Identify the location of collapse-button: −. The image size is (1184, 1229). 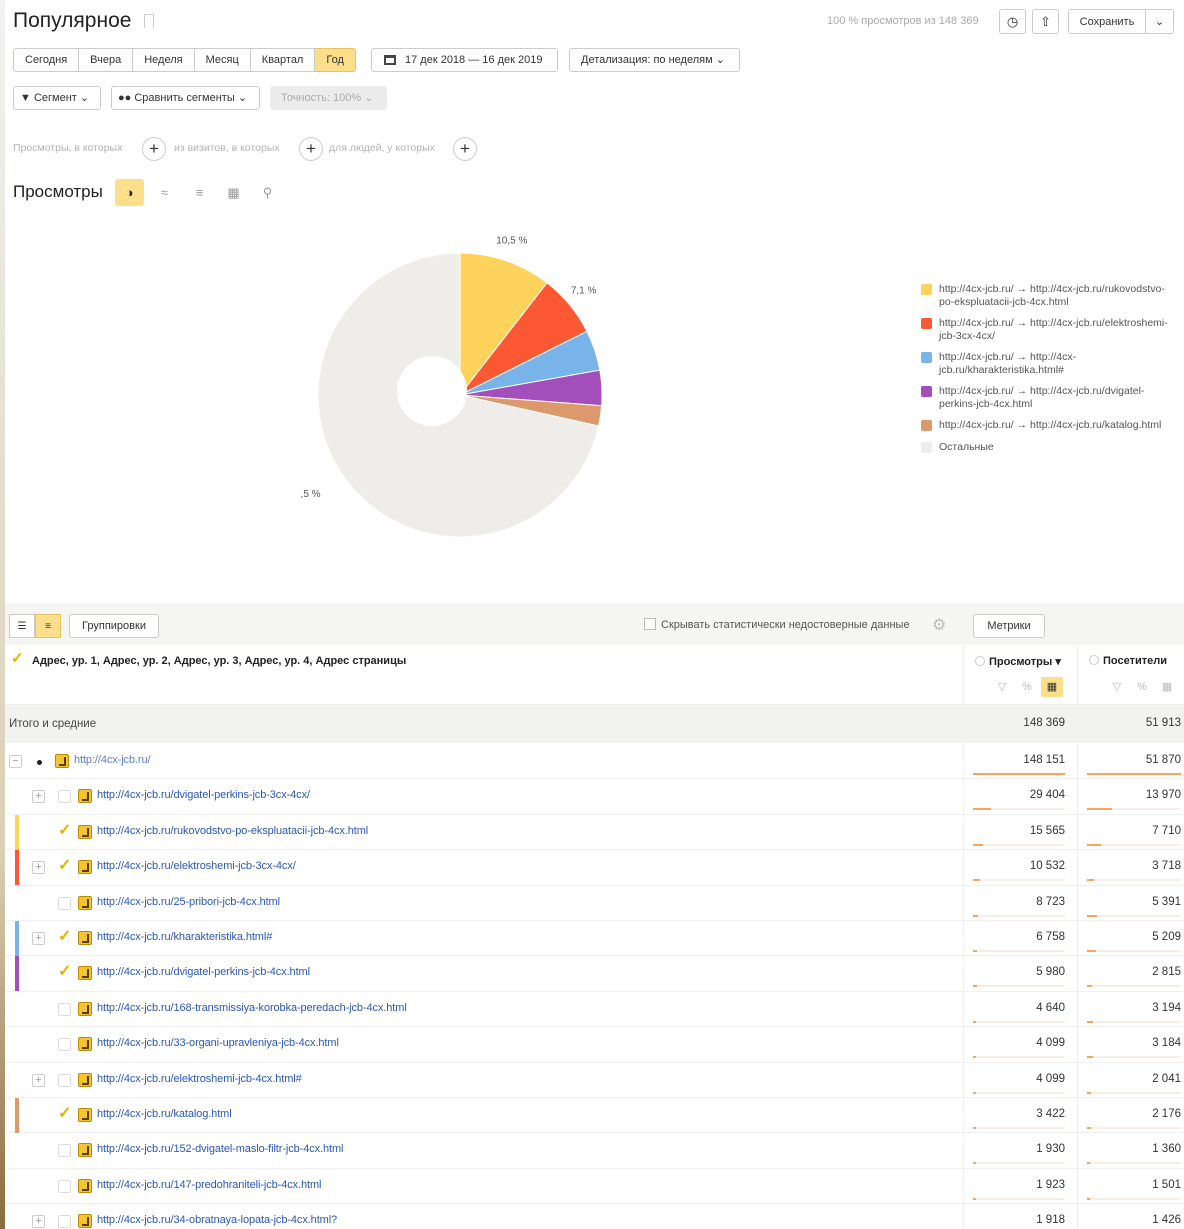
(15, 761).